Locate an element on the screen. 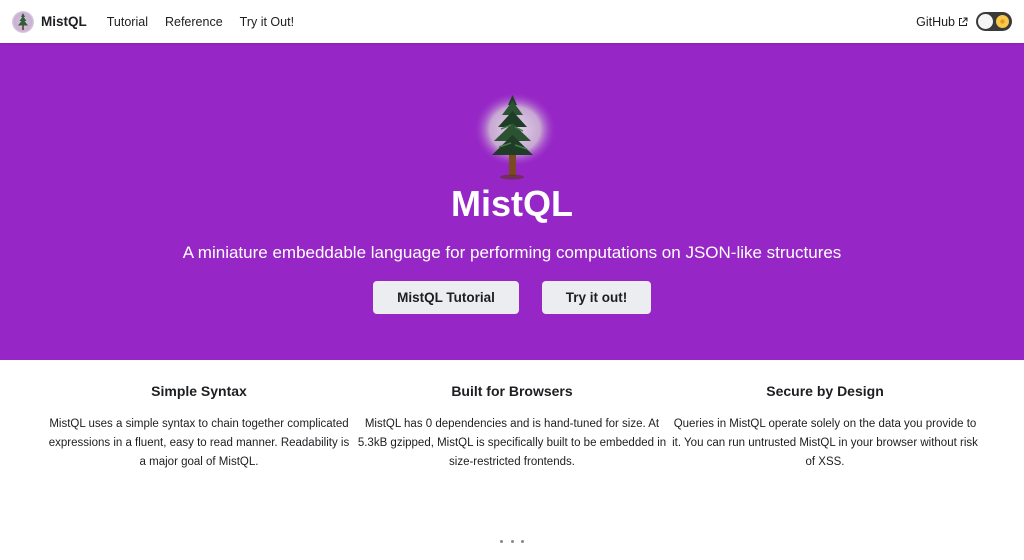  github-link: GitHub is located at coordinates (942, 22).